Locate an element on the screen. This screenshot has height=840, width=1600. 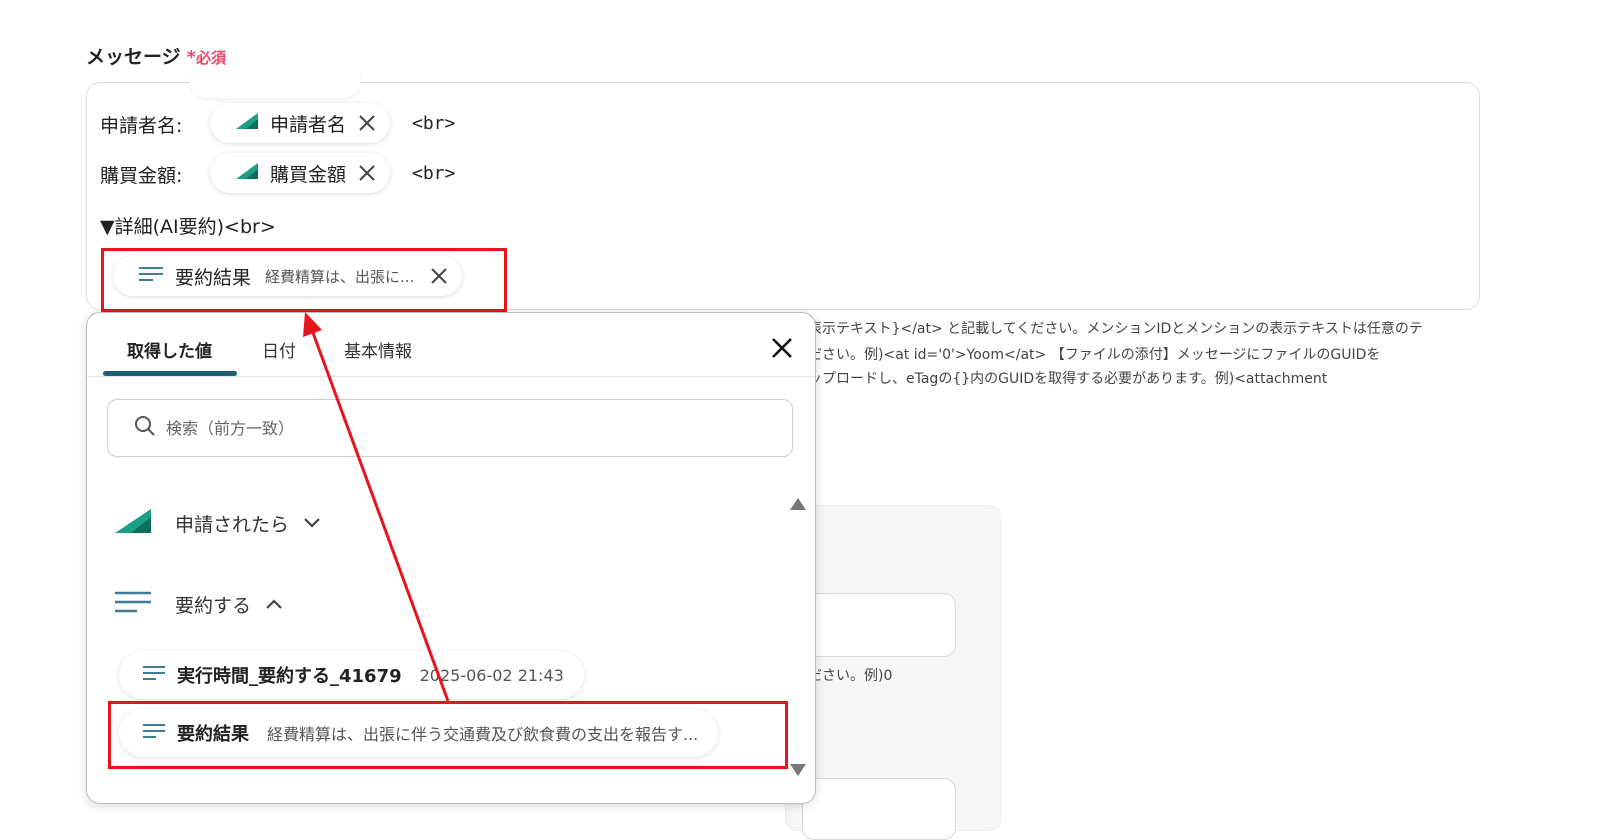
purchase-amount-label: 購買金額: is located at coordinates (141, 176).